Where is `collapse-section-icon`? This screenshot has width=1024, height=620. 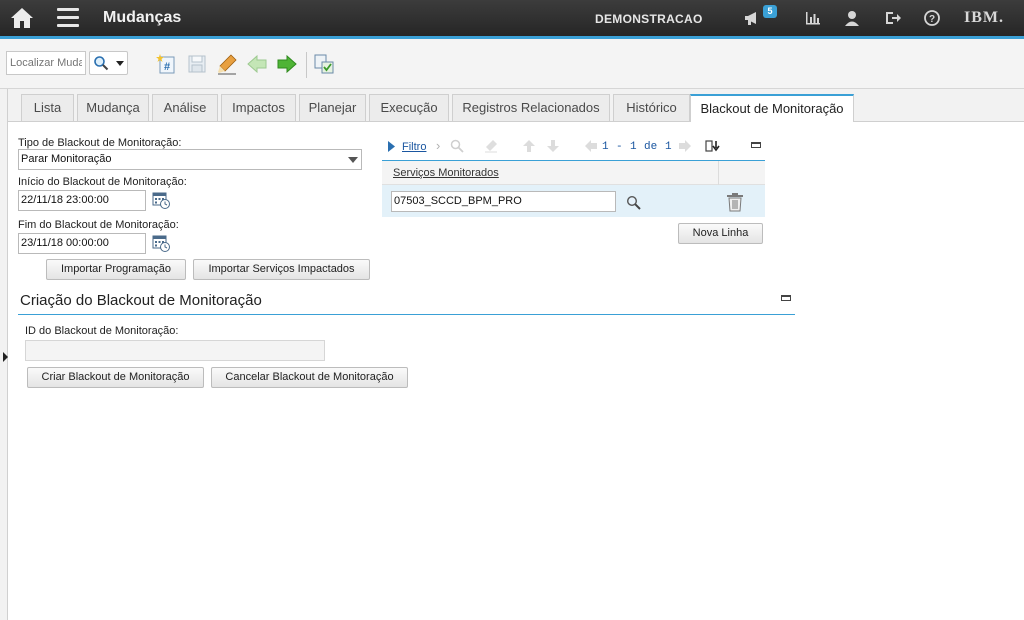 collapse-section-icon is located at coordinates (786, 298).